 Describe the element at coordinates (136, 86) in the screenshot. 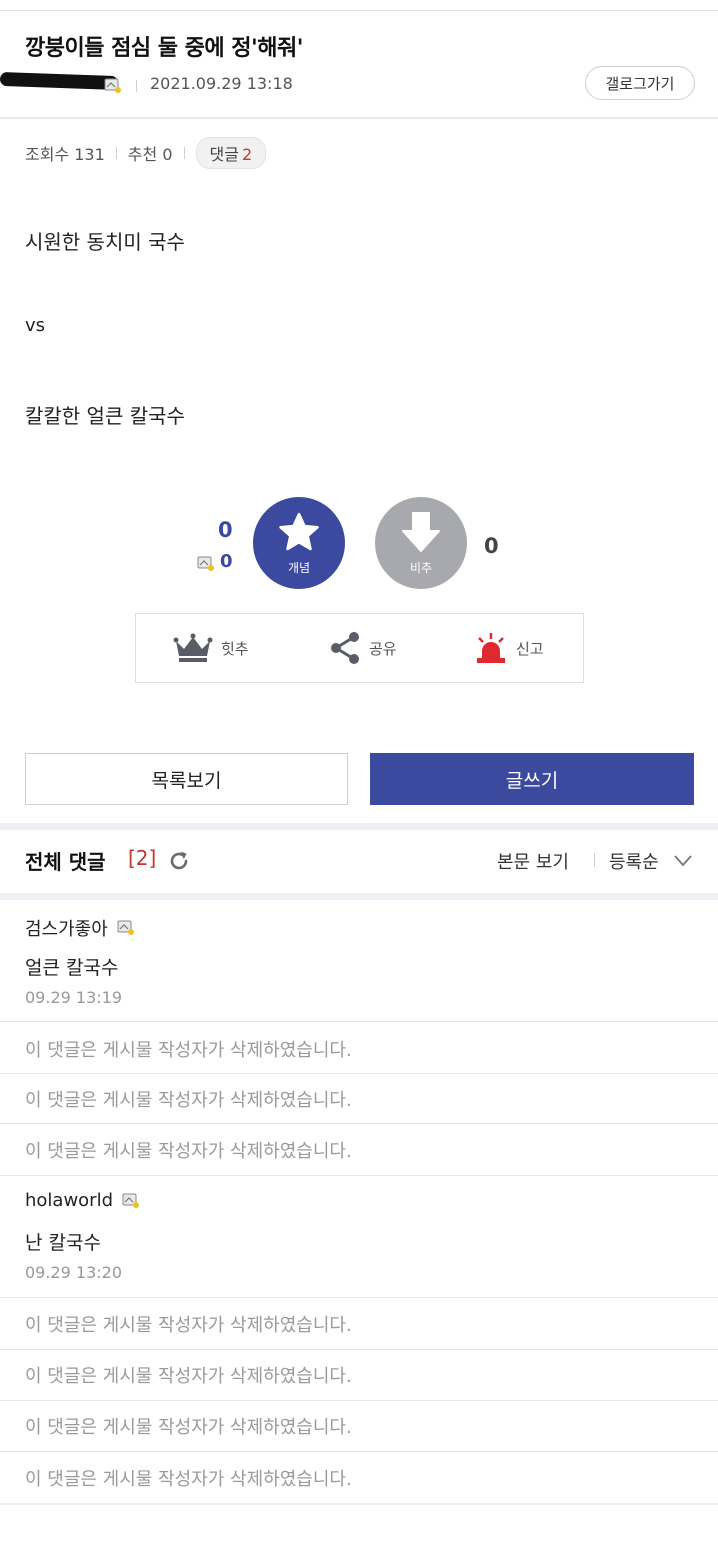

I see `meta-separator` at that location.